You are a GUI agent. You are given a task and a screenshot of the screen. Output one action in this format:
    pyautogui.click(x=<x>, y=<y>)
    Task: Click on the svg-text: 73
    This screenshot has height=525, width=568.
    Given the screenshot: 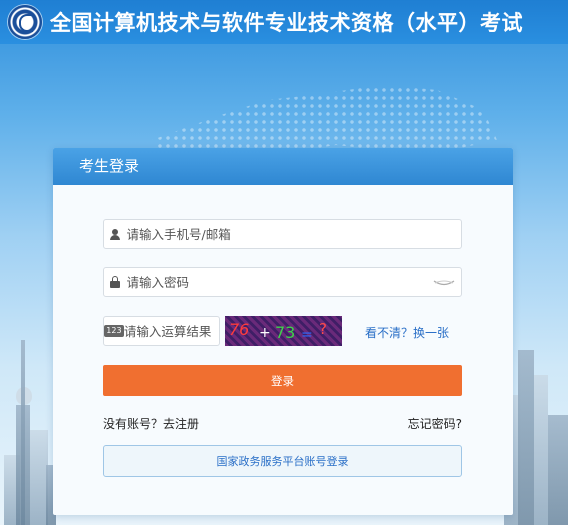 What is the action you would take?
    pyautogui.click(x=285, y=332)
    